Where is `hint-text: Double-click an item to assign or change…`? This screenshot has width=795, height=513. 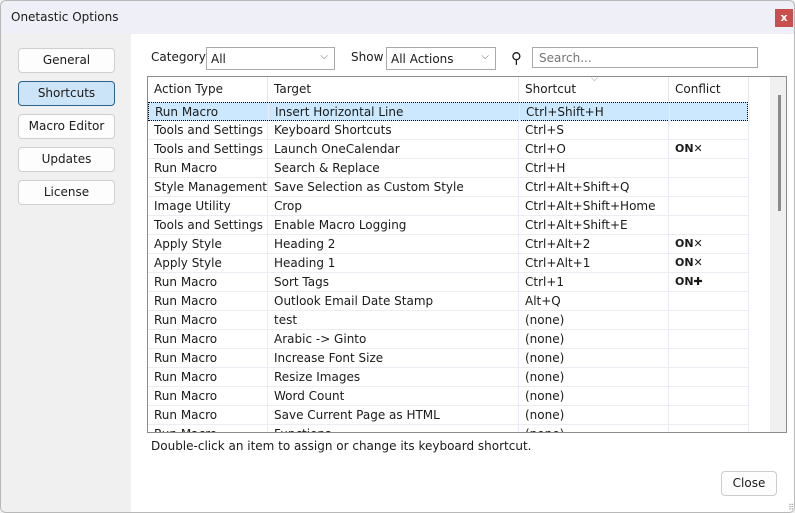 hint-text: Double-click an item to assign or change… is located at coordinates (341, 446).